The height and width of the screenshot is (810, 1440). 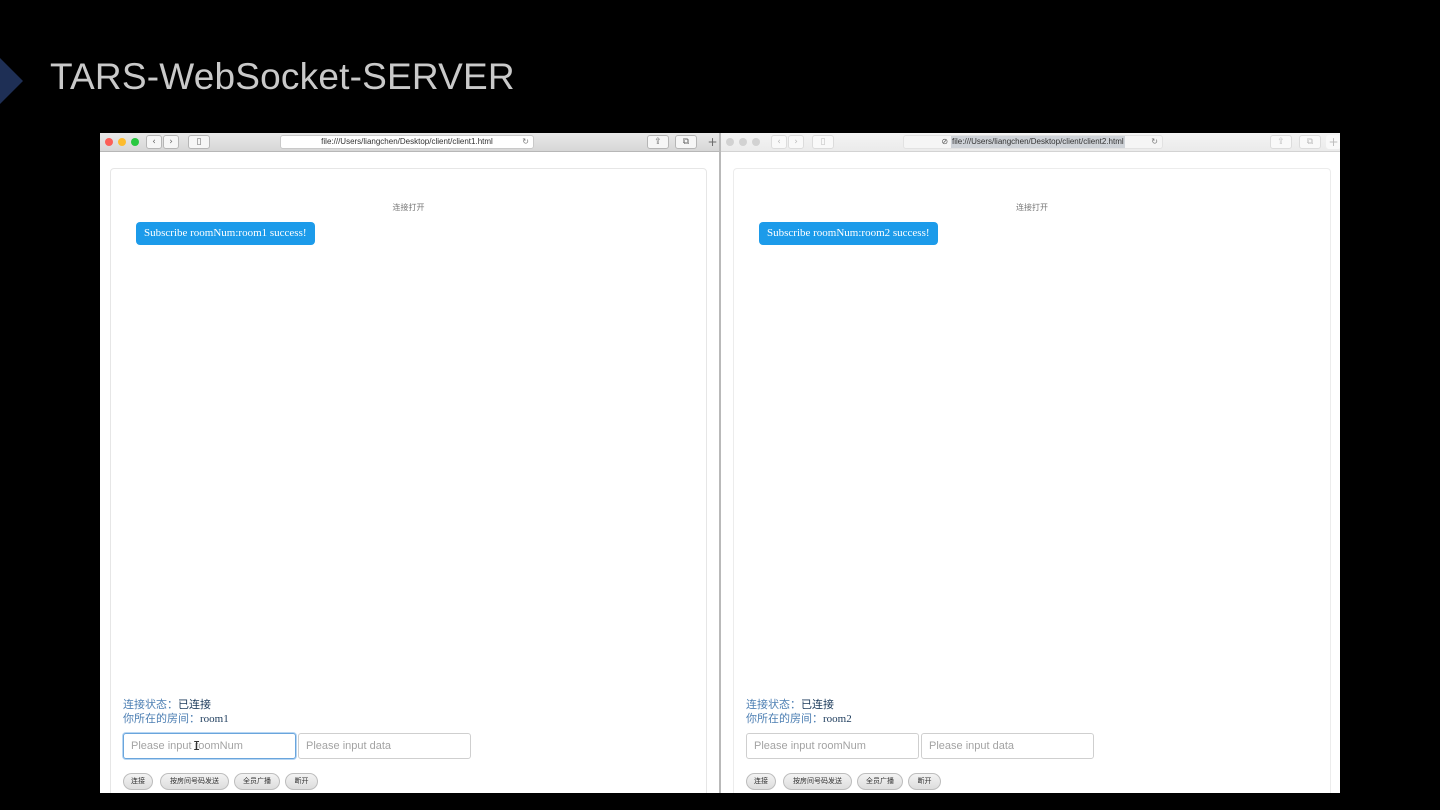 What do you see at coordinates (282, 76) in the screenshot?
I see `slide-title: TARS-WebSocket-SERVER` at bounding box center [282, 76].